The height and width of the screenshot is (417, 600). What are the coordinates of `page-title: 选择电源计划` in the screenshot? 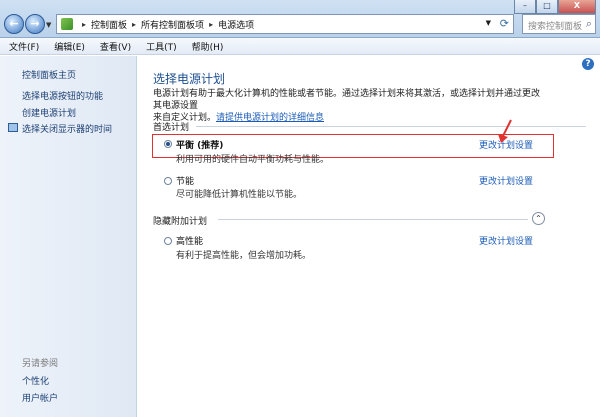 It's located at (189, 79).